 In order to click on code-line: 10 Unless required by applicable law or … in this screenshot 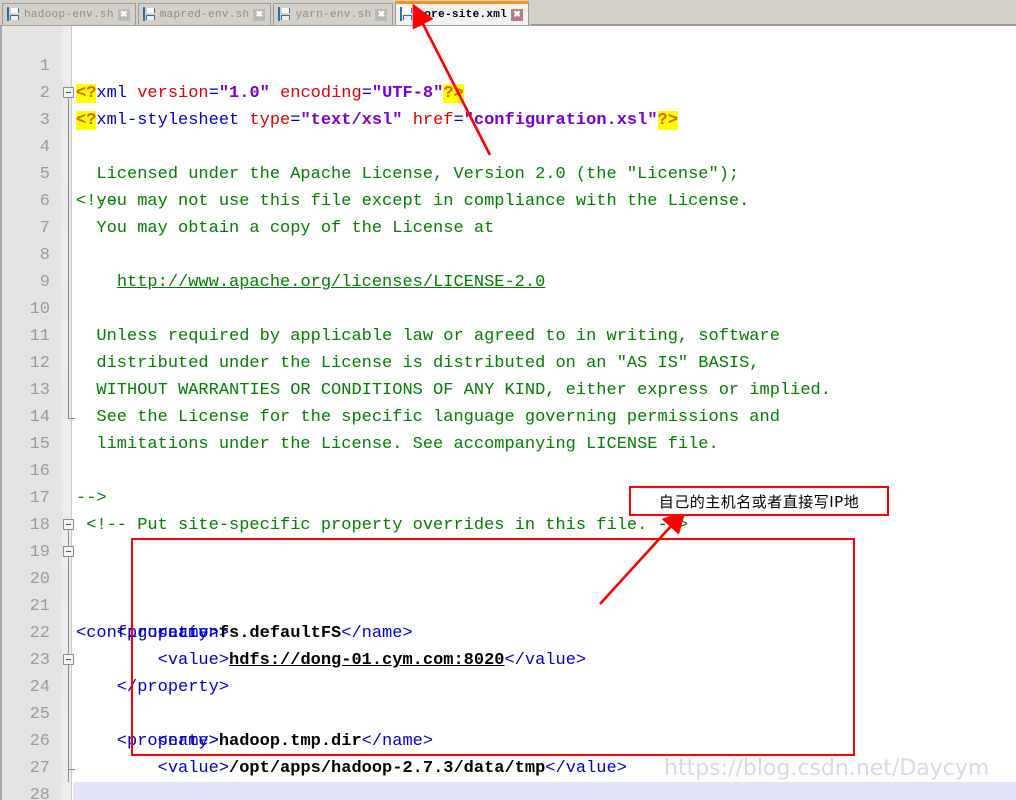, I will do `click(508, 307)`.